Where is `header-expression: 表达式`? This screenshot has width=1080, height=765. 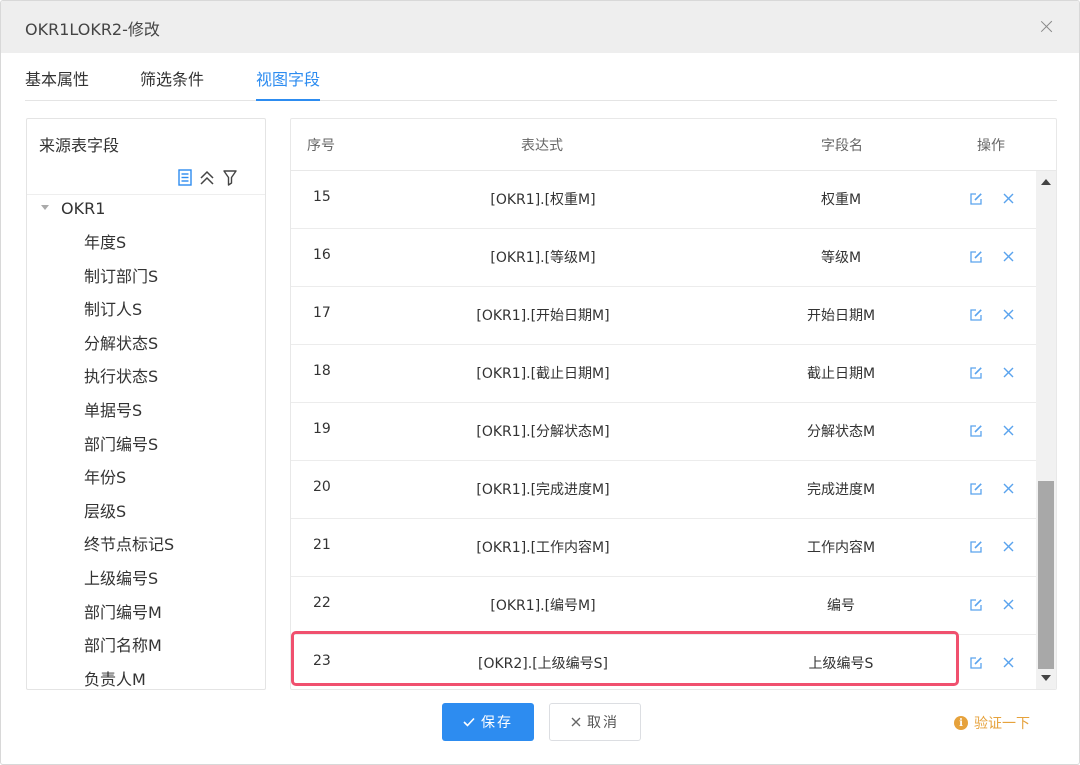 header-expression: 表达式 is located at coordinates (542, 146).